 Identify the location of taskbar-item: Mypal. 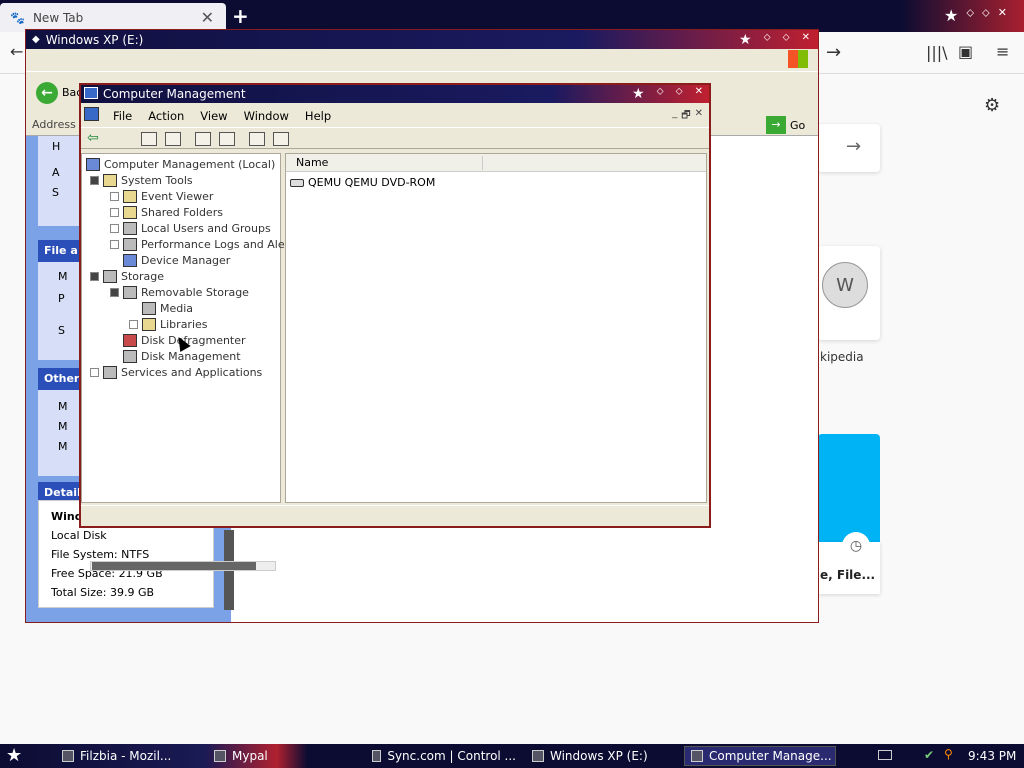
(283, 756).